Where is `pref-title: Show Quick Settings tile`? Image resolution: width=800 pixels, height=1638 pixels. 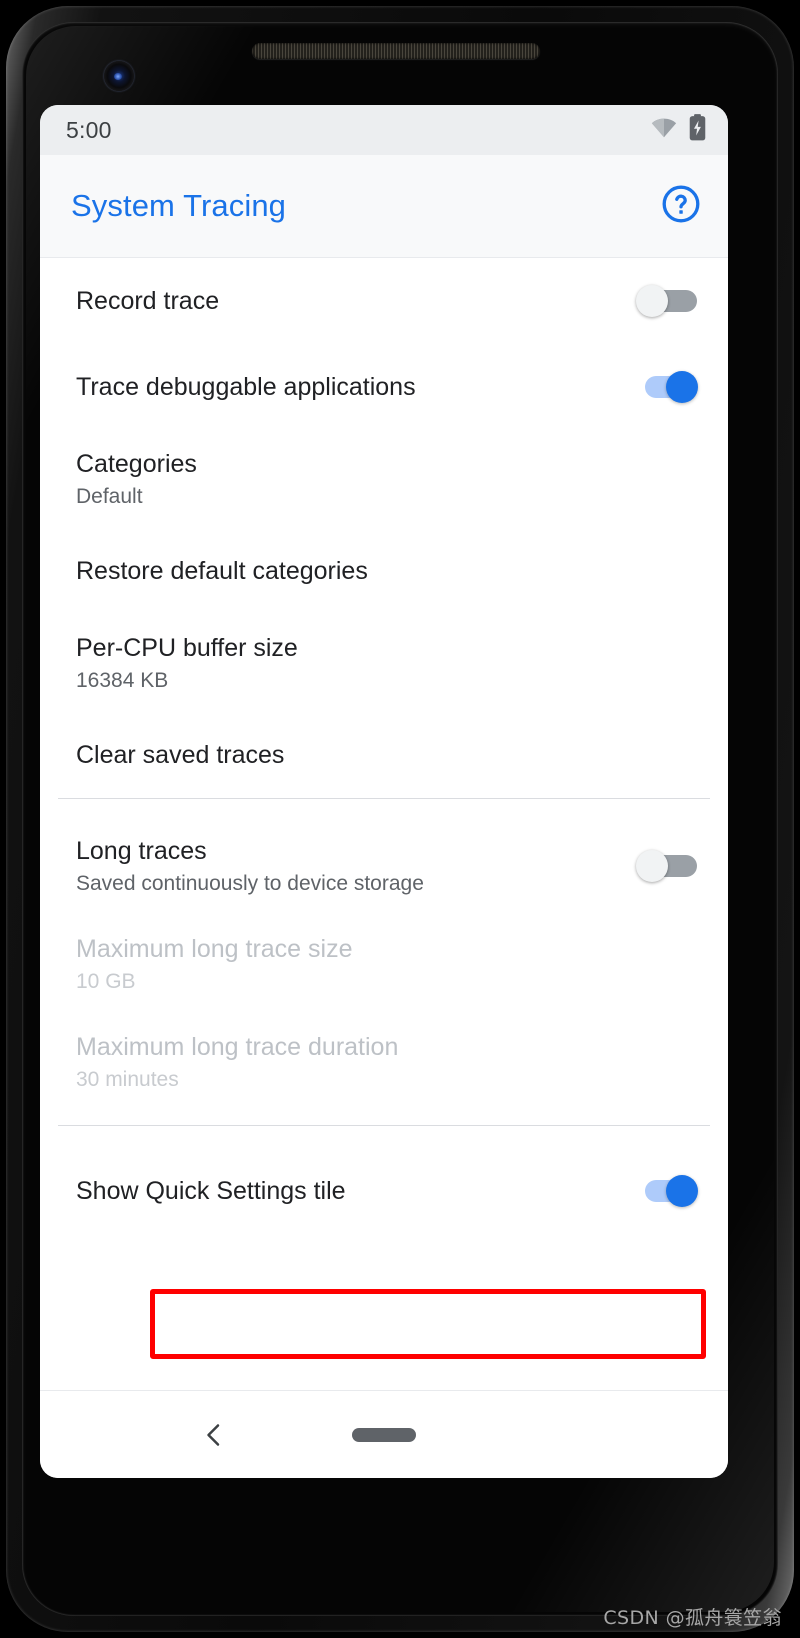
pref-title: Show Quick Settings tile is located at coordinates (211, 1191).